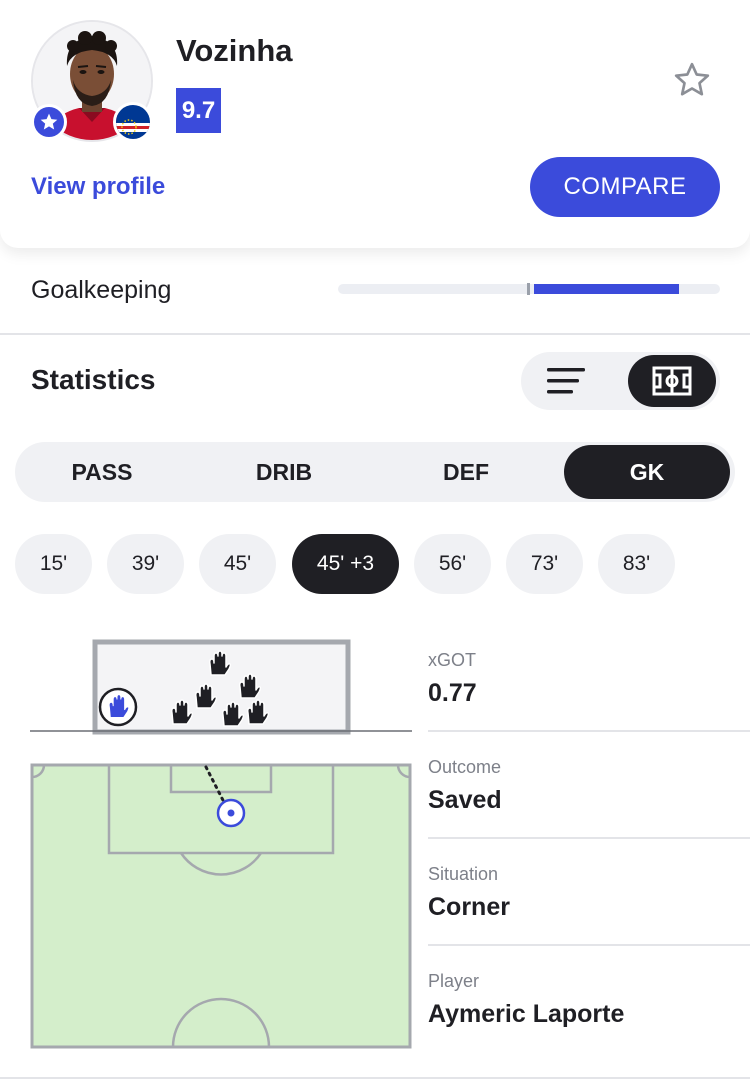 This screenshot has width=750, height=1081. Describe the element at coordinates (528, 289) in the screenshot. I see `goalkeeping-bar-average-marker` at that location.